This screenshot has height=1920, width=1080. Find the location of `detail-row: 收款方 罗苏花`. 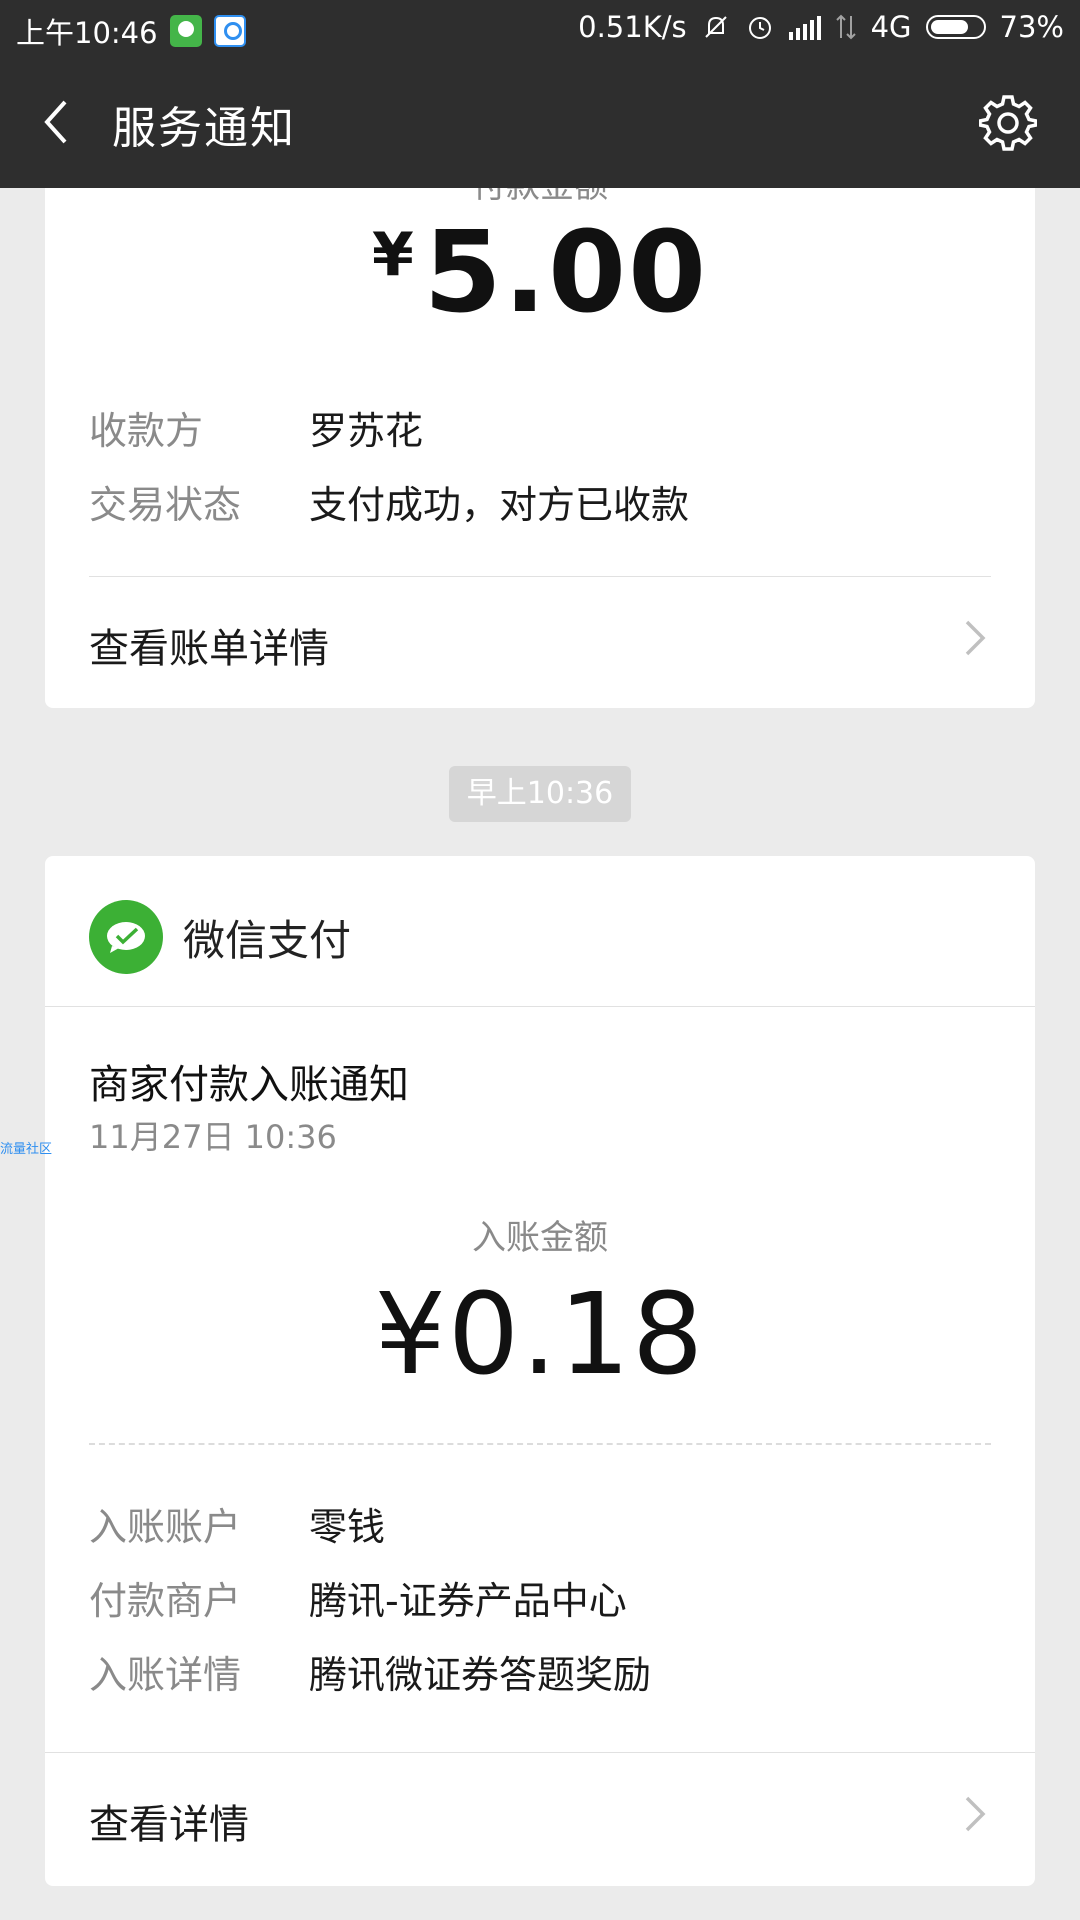

detail-row: 收款方 罗苏花 is located at coordinates (256, 427).